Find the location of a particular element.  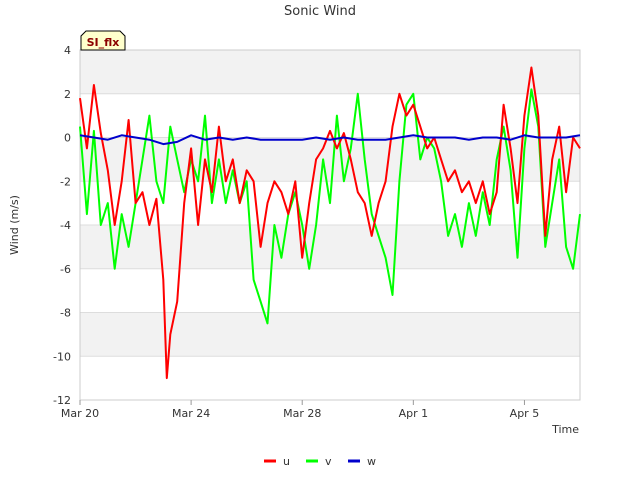

badge: SI_flx is located at coordinates (103, 40).